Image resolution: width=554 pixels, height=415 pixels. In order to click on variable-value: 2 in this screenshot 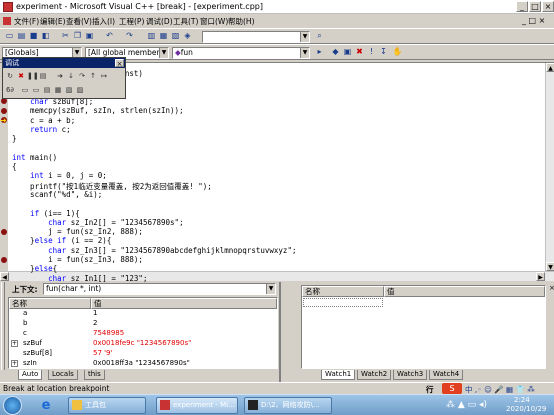, I will do `click(95, 324)`.